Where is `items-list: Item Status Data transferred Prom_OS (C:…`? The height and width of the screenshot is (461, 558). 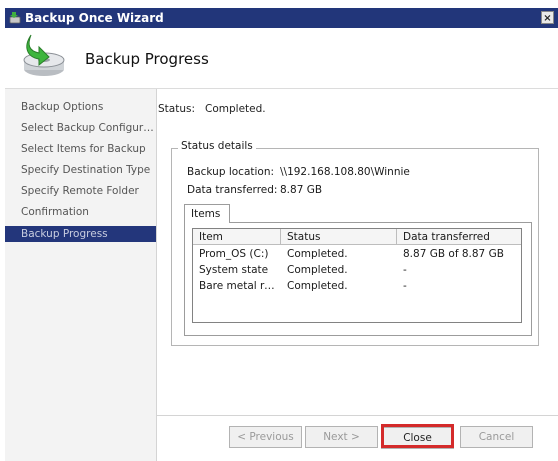
items-list: Item Status Data transferred Prom_OS (C:… is located at coordinates (357, 275).